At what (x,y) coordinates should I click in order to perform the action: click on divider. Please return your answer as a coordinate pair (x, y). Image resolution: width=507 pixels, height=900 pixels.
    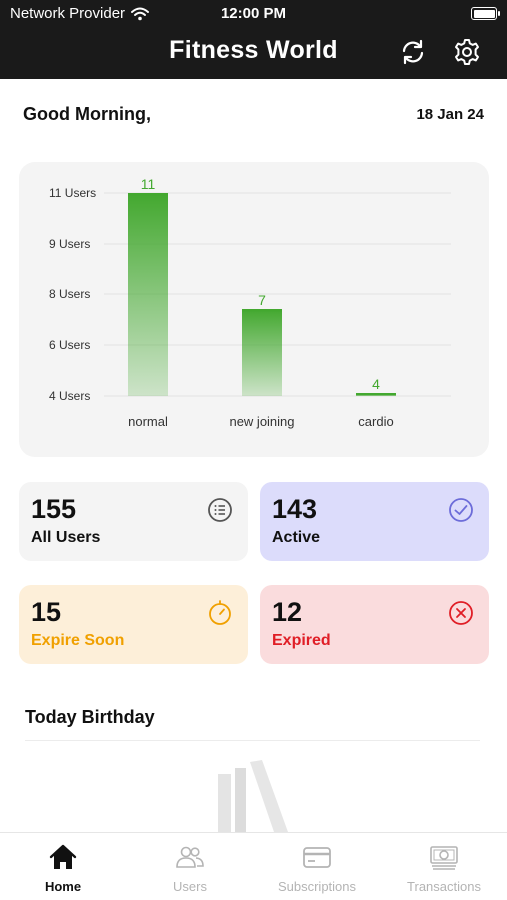
    Looking at the image, I should click on (252, 740).